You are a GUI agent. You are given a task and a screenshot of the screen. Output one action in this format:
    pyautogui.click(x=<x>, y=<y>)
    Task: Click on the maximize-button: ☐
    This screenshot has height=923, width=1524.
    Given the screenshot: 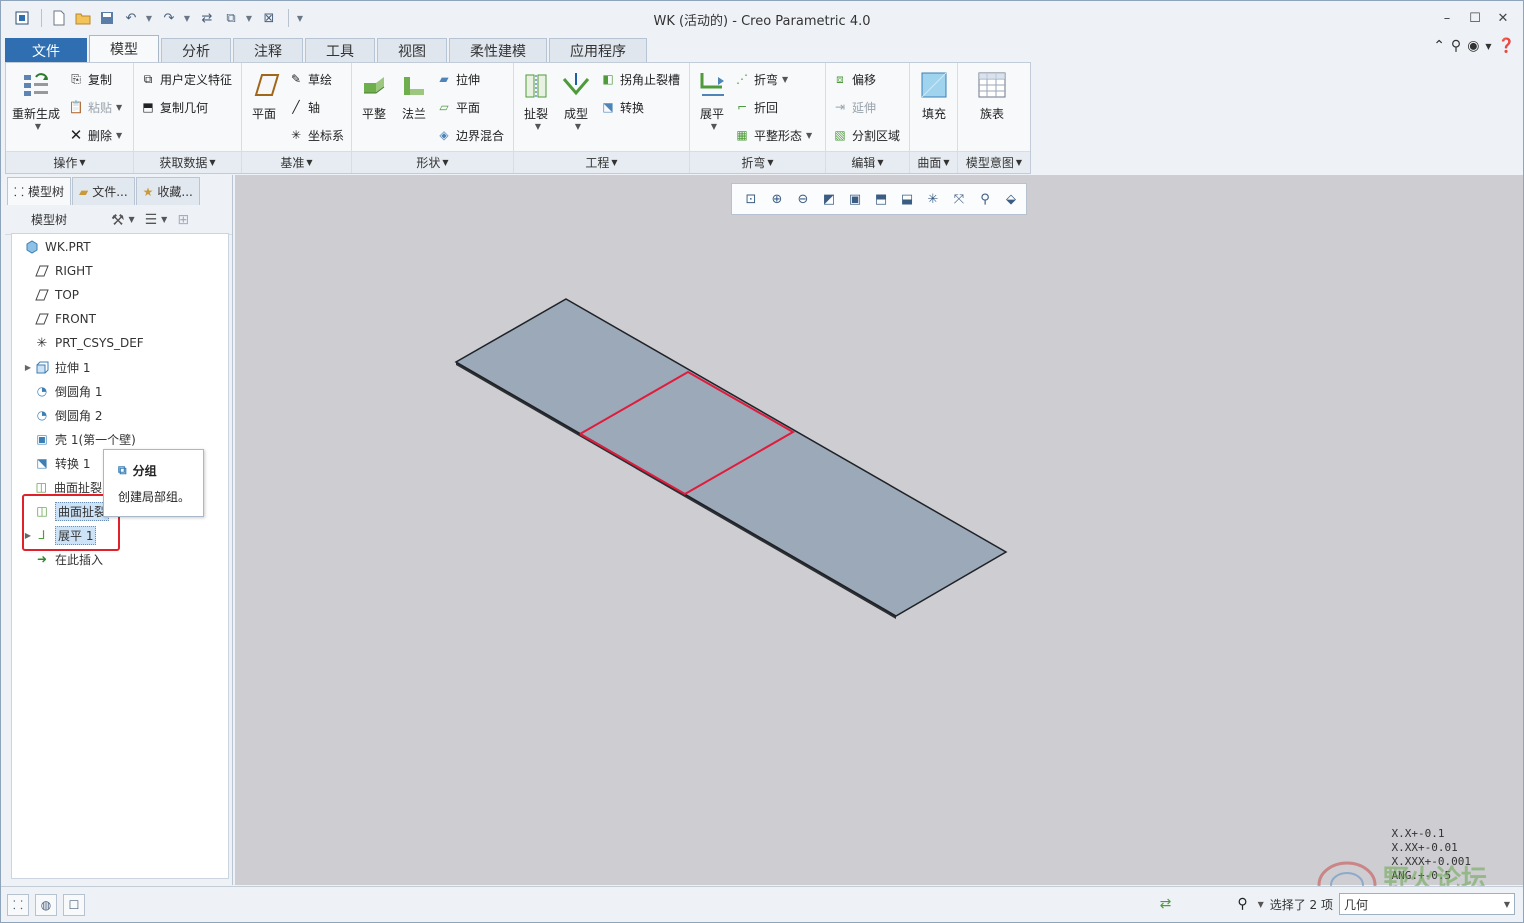 What is the action you would take?
    pyautogui.click(x=1475, y=18)
    